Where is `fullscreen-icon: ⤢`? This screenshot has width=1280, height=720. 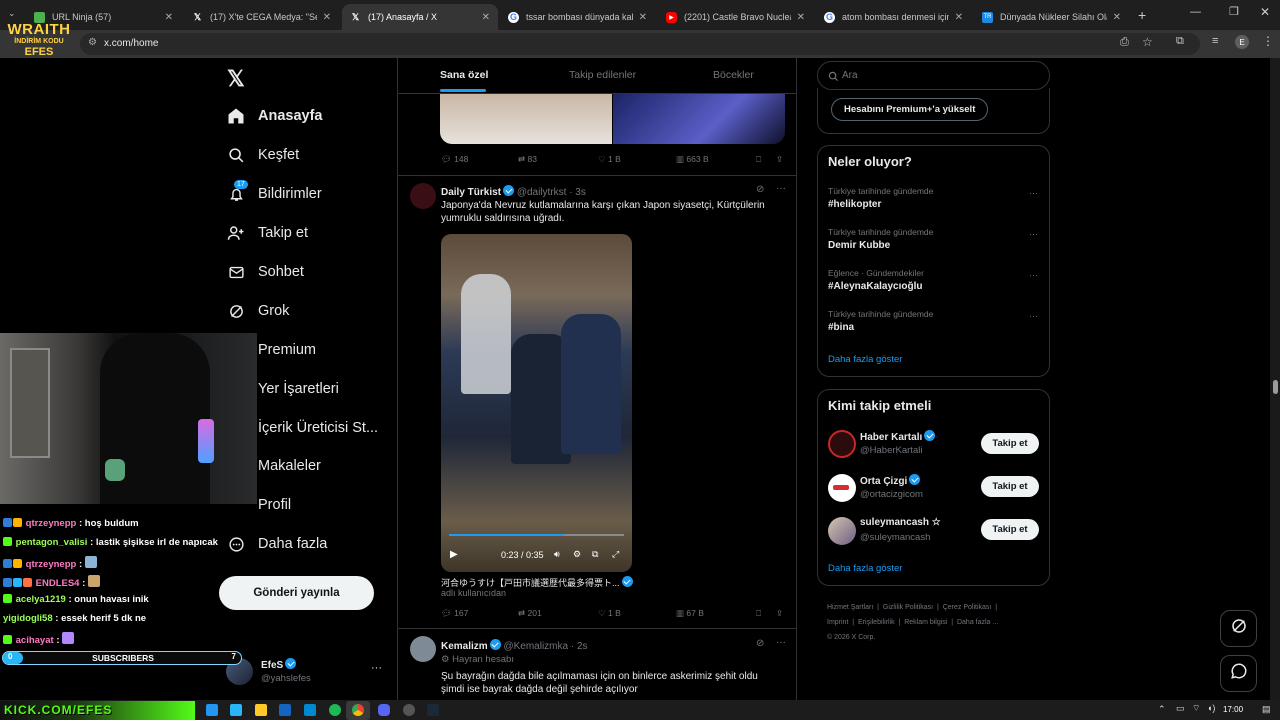
fullscreen-icon: ⤢ is located at coordinates (615, 554).